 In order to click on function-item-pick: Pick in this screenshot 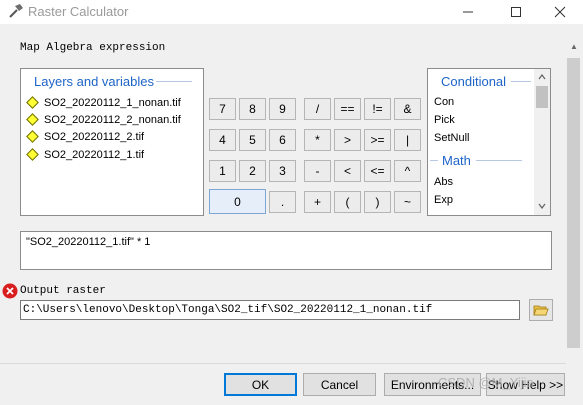, I will do `click(444, 120)`.